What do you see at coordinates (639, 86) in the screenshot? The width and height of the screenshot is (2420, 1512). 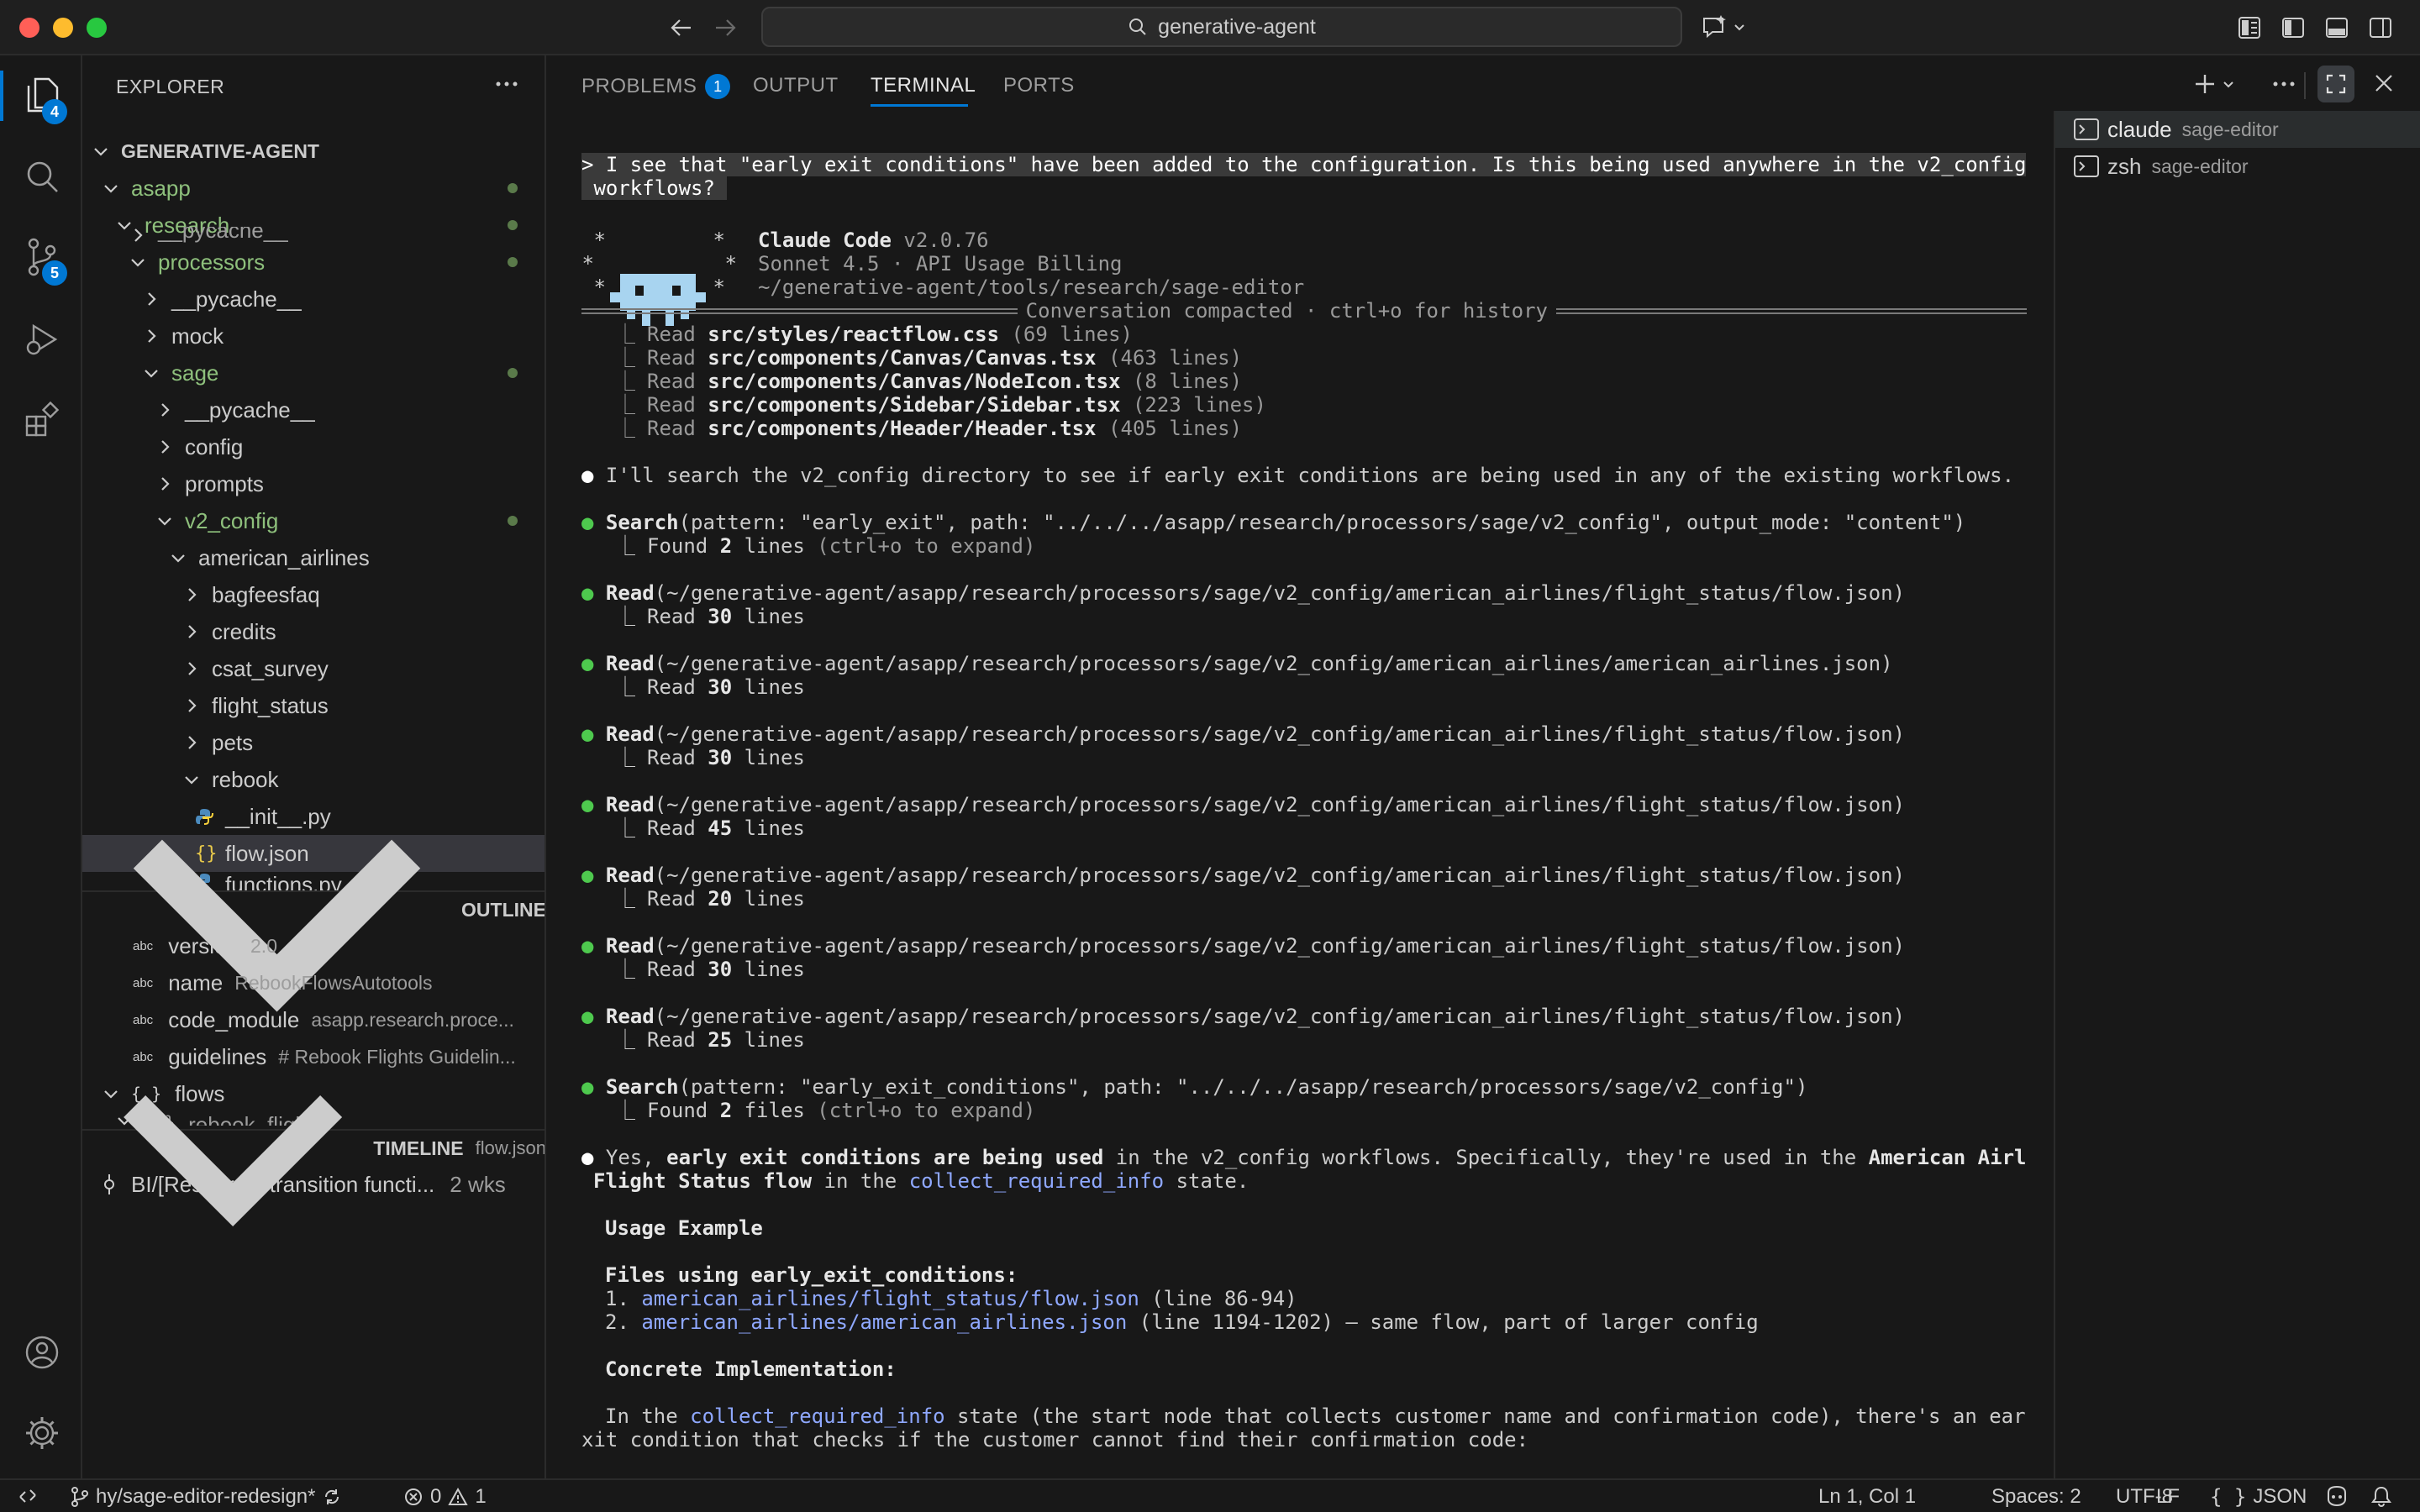 I see `tab-label: PROBLEMS` at bounding box center [639, 86].